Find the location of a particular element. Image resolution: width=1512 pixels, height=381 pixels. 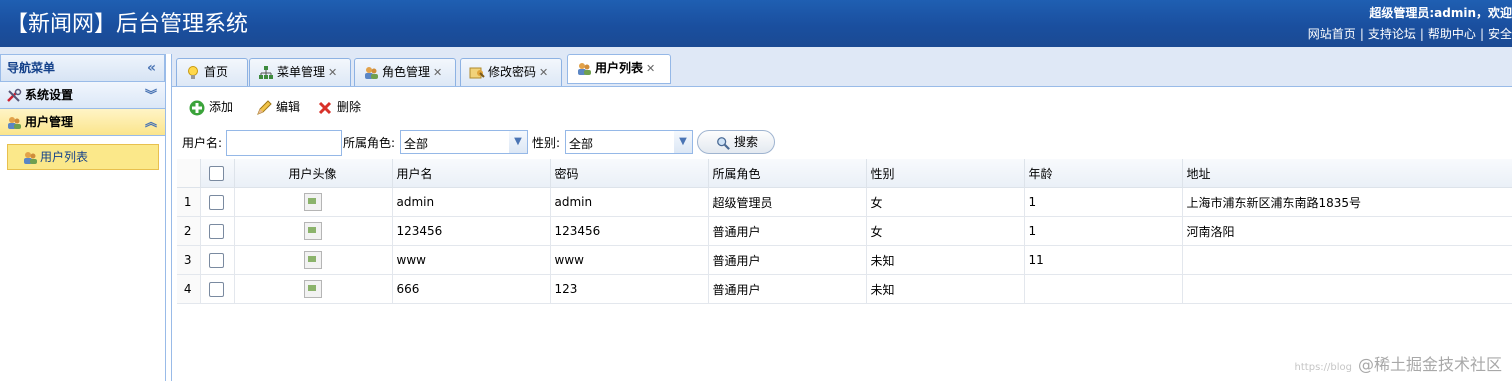

edit-button: 编辑 is located at coordinates (278, 107).